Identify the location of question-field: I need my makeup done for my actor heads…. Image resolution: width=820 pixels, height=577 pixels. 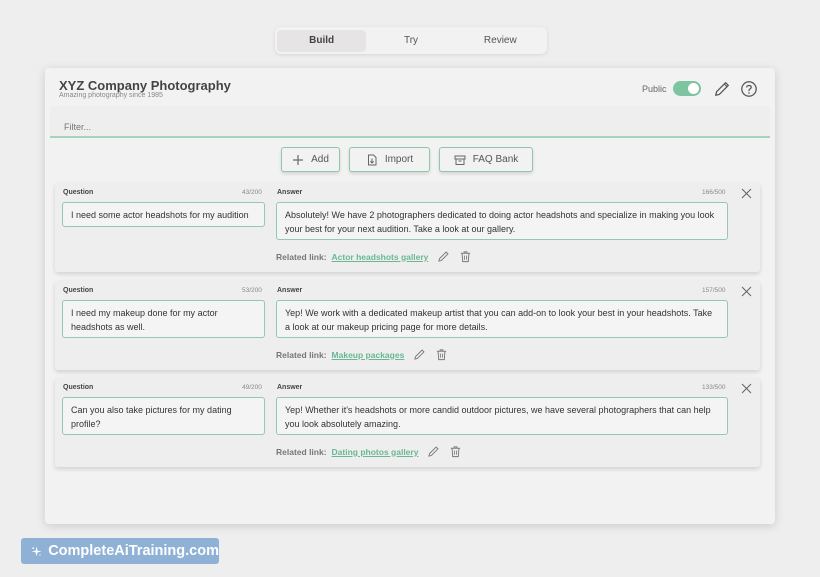
(163, 319).